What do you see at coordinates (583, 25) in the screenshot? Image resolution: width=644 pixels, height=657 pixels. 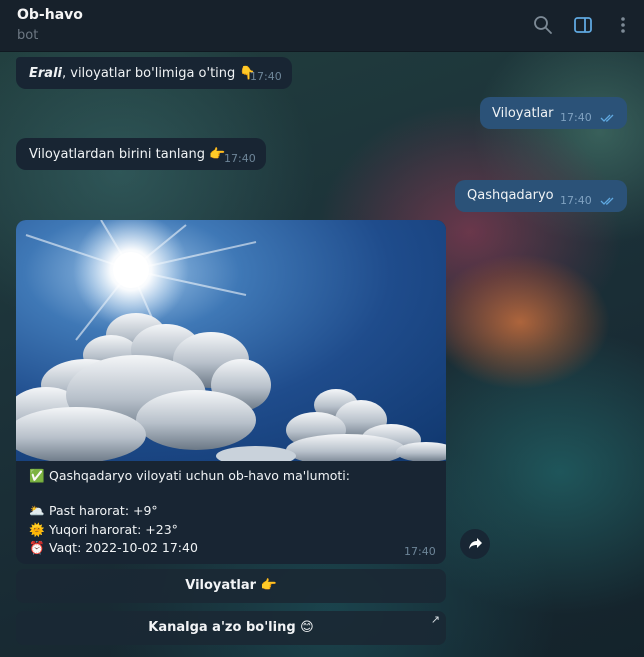 I see `sidebar-toggle-icon` at bounding box center [583, 25].